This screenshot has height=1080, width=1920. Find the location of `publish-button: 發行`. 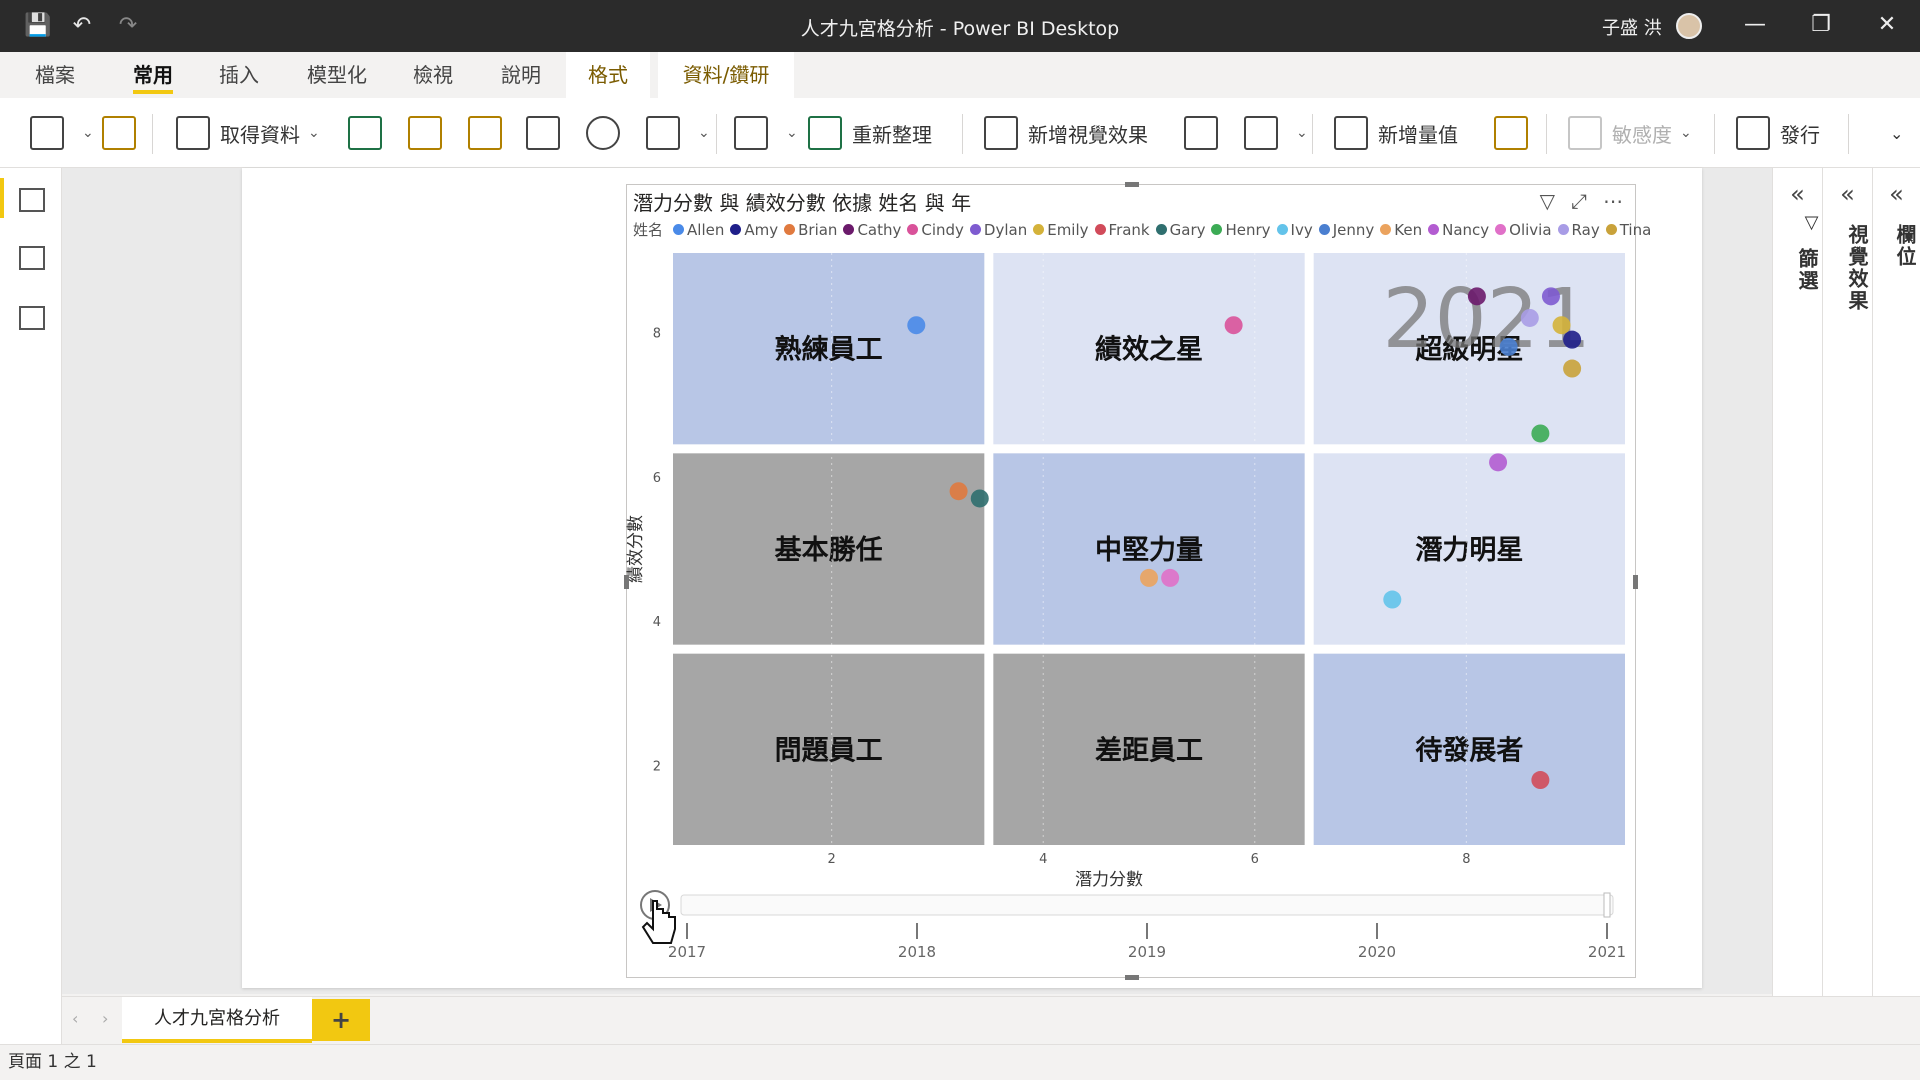

publish-button: 發行 is located at coordinates (1778, 133).